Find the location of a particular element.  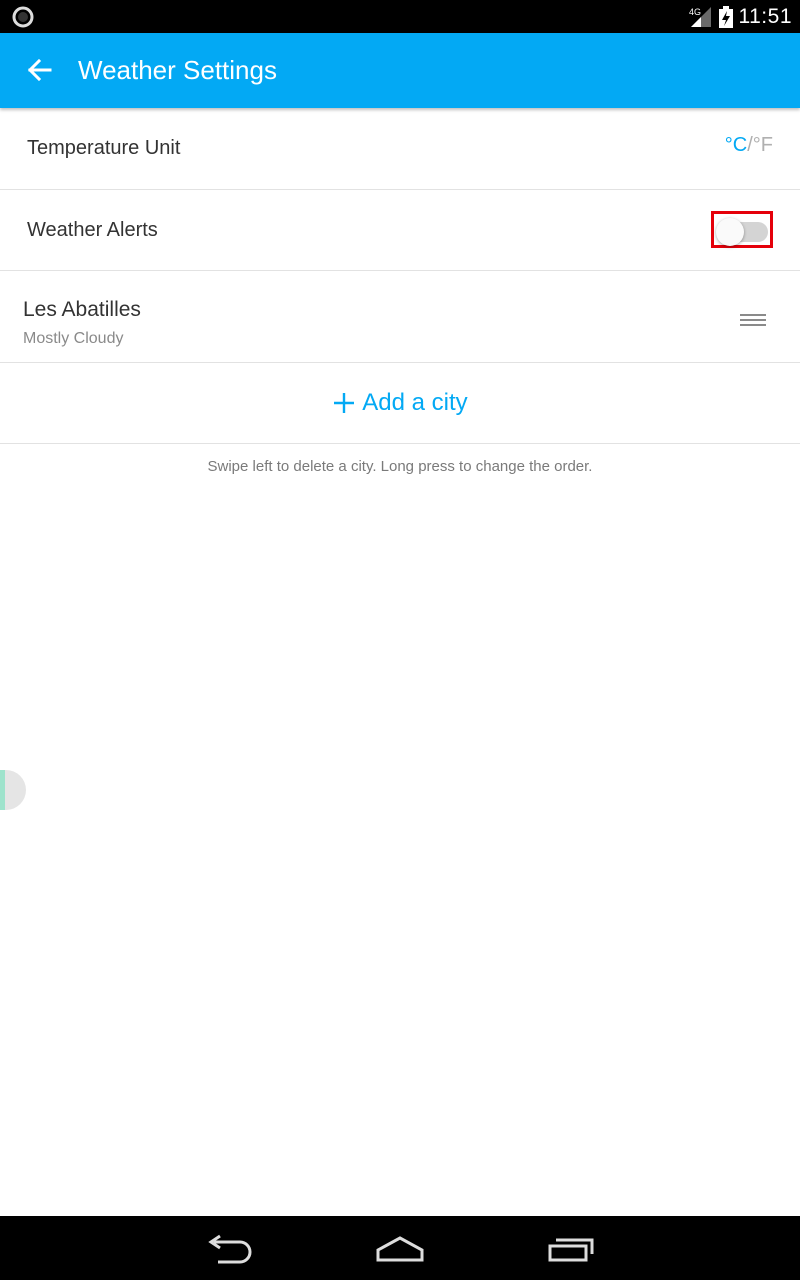

status-time: 11:51 is located at coordinates (765, 16).